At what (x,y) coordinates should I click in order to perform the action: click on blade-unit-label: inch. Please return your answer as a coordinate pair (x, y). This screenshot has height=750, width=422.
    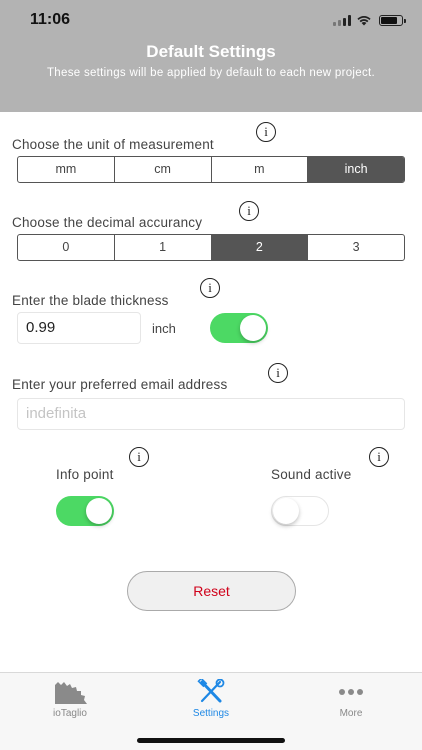
    Looking at the image, I should click on (164, 328).